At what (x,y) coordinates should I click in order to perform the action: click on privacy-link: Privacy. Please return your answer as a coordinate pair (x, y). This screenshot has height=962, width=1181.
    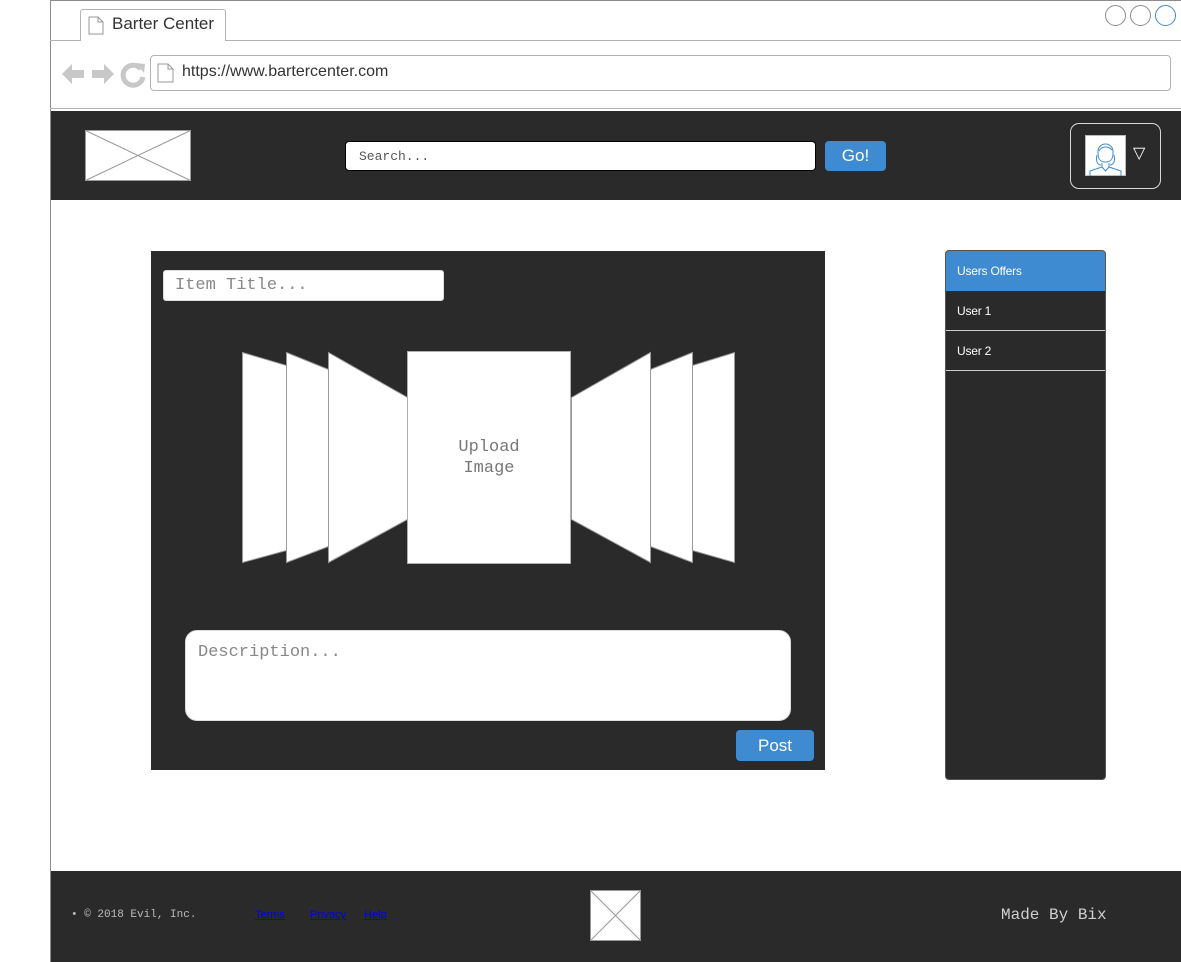
    Looking at the image, I should click on (328, 915).